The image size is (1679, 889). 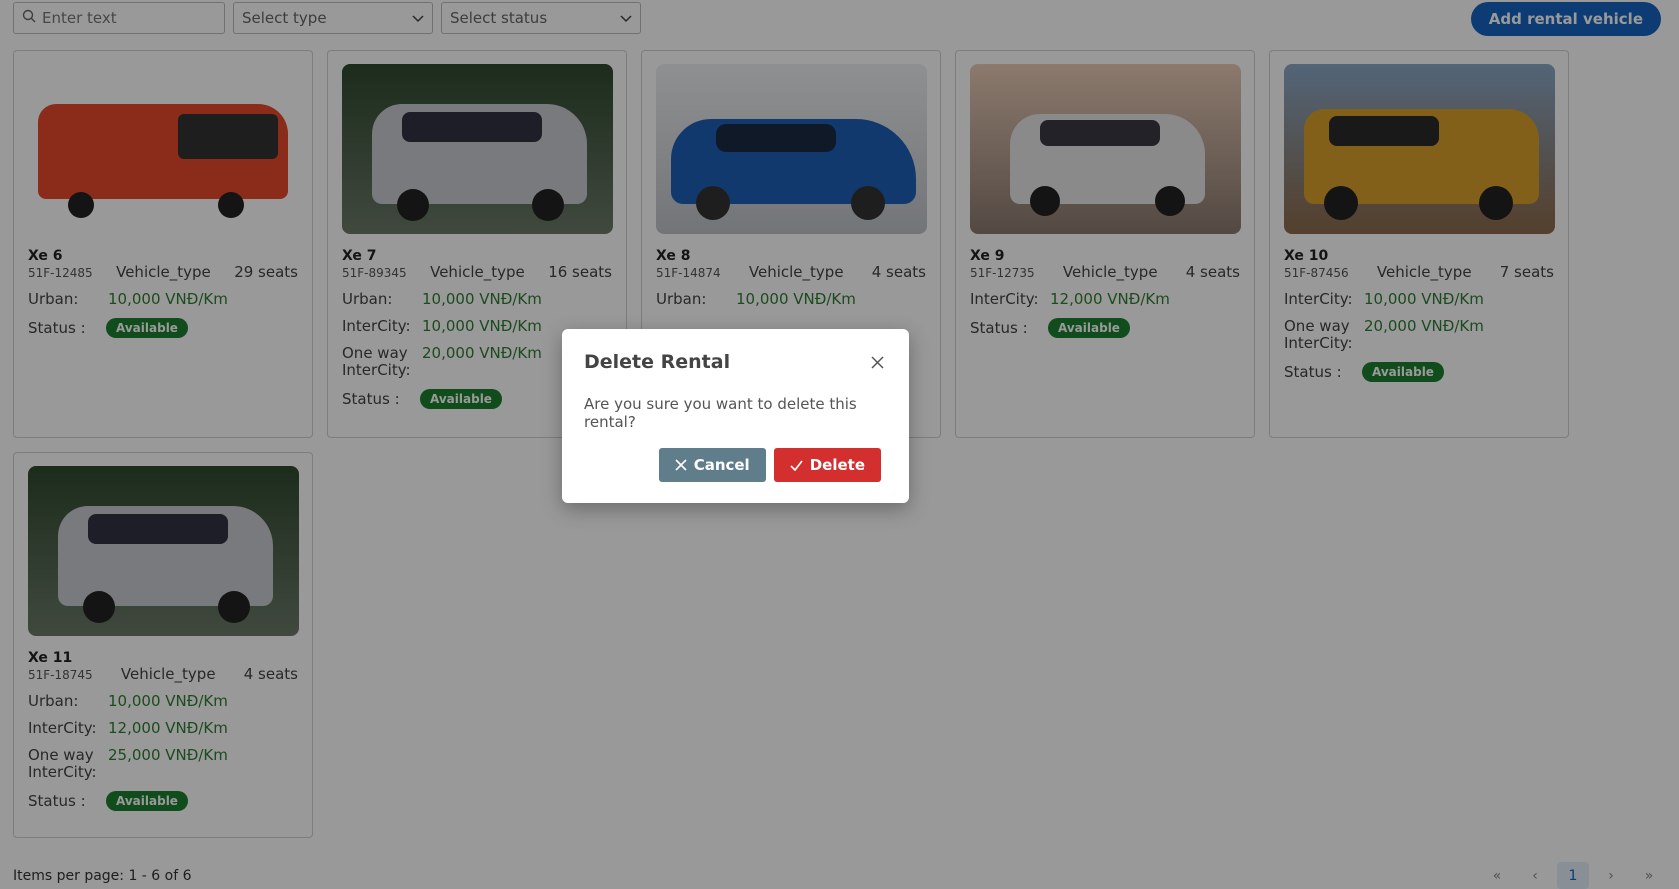 I want to click on delete-button: Delete, so click(x=827, y=465).